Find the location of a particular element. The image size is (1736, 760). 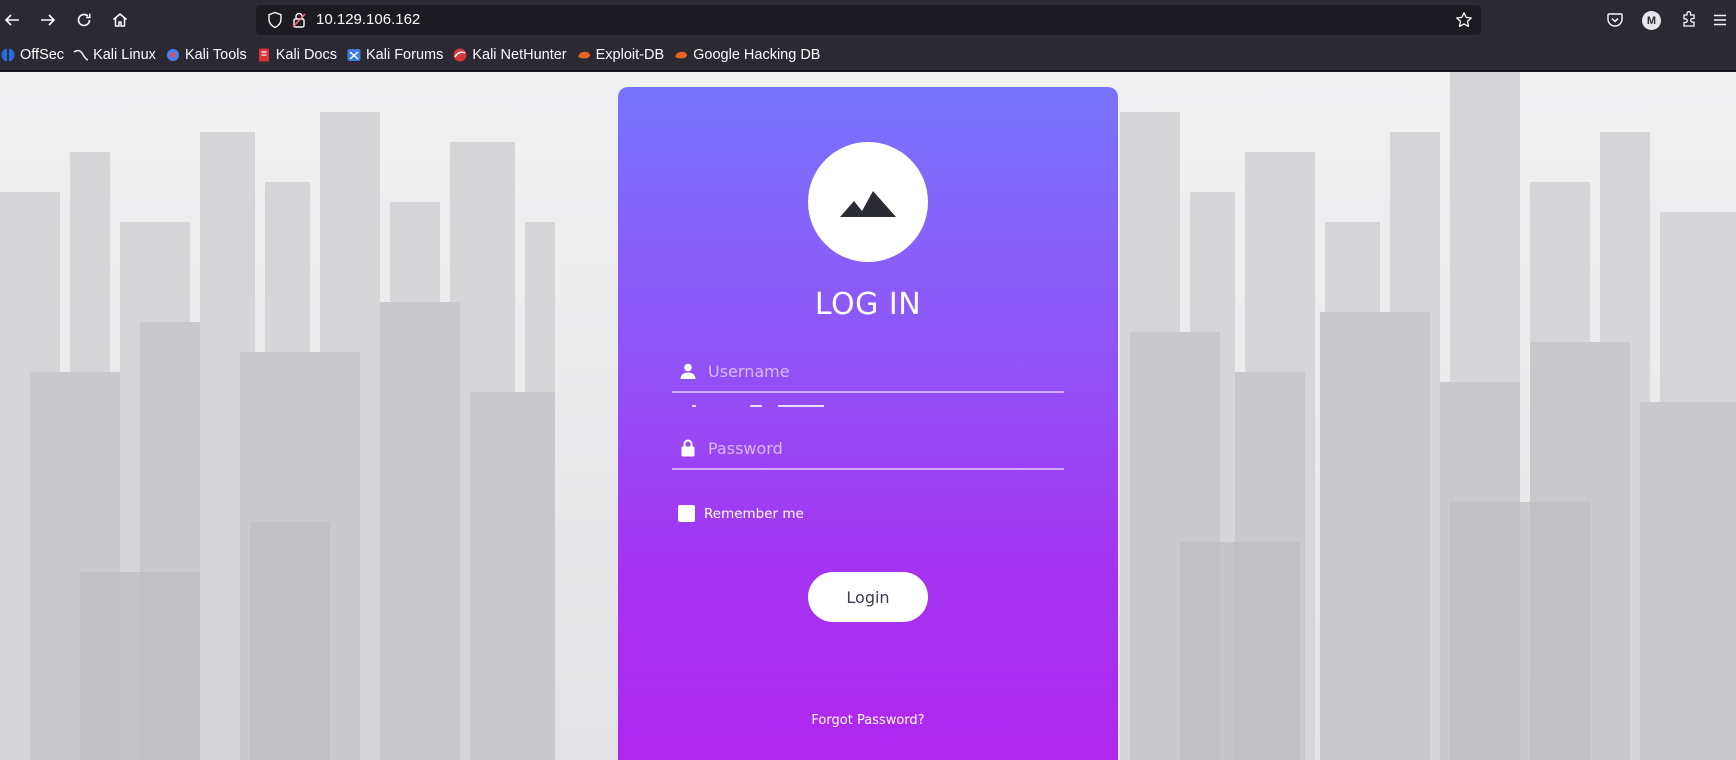

forward-arrow-icon is located at coordinates (48, 20).